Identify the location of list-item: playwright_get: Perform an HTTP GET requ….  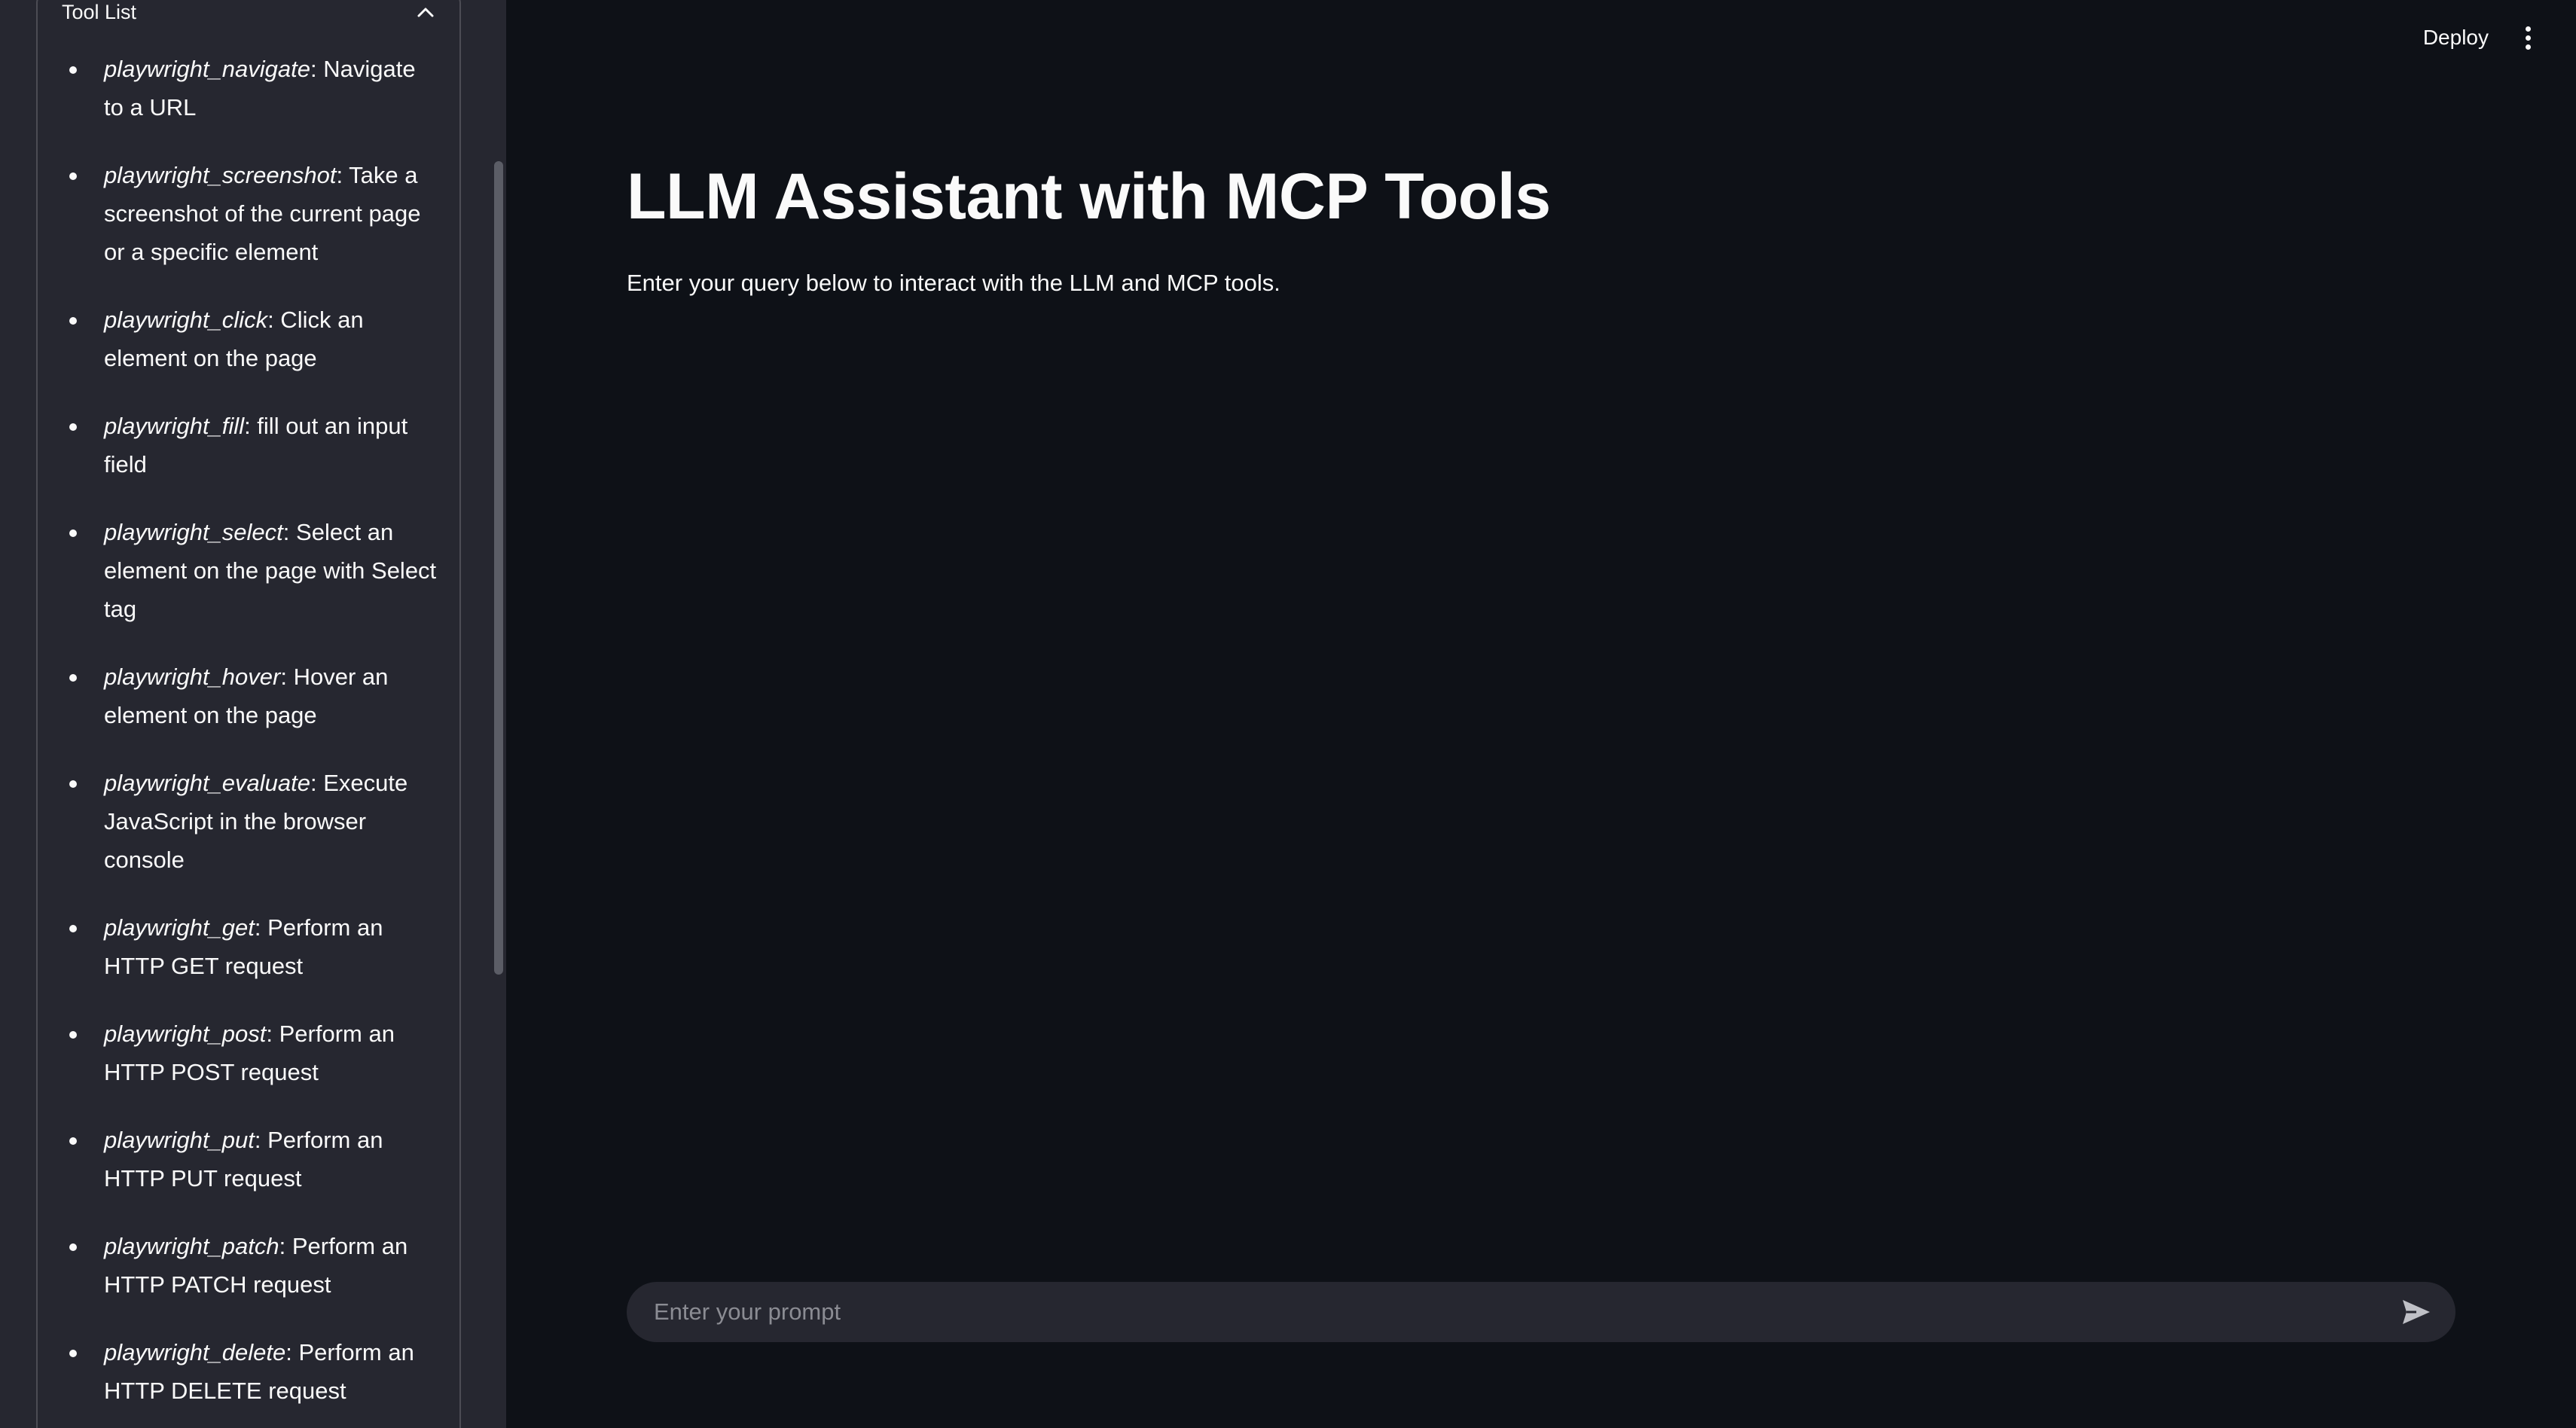
(252, 946).